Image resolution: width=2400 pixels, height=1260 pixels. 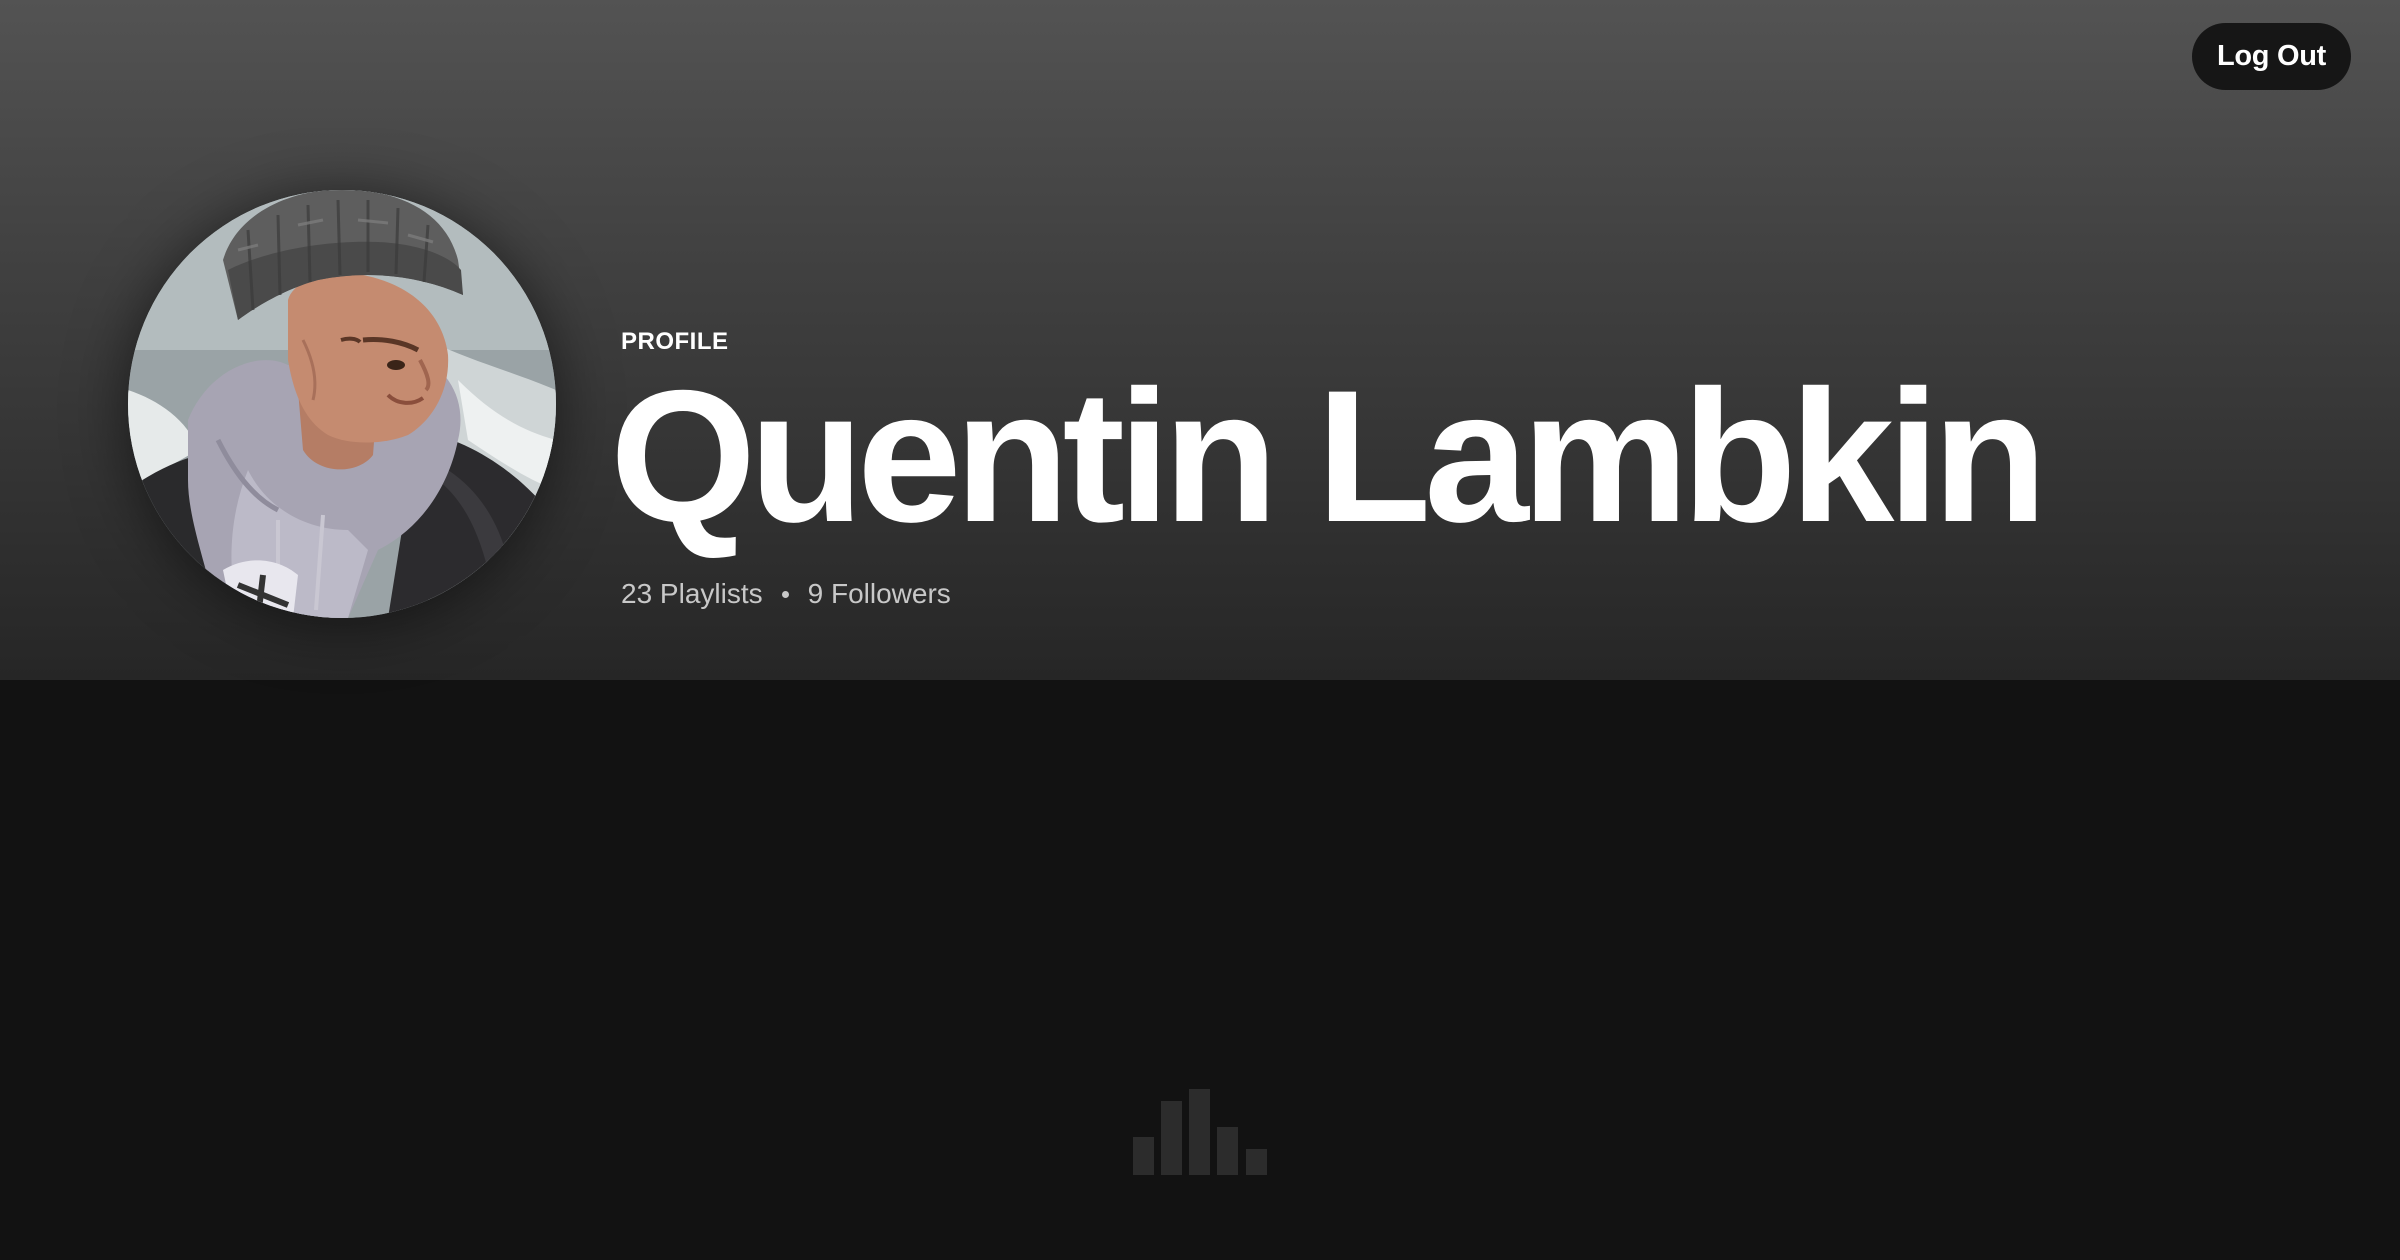 I want to click on profile-name: Quentin Lambkin, so click(x=1328, y=456).